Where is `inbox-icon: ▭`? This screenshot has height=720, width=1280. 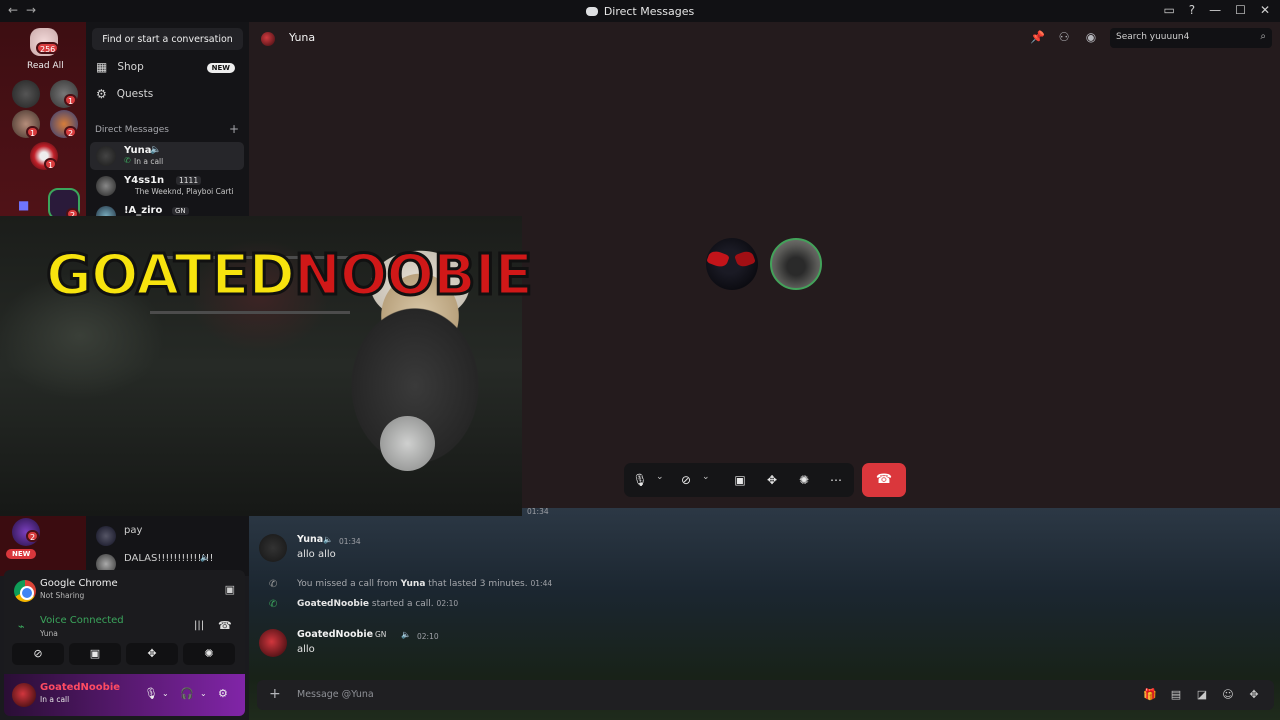
inbox-icon: ▭ is located at coordinates (1168, 10).